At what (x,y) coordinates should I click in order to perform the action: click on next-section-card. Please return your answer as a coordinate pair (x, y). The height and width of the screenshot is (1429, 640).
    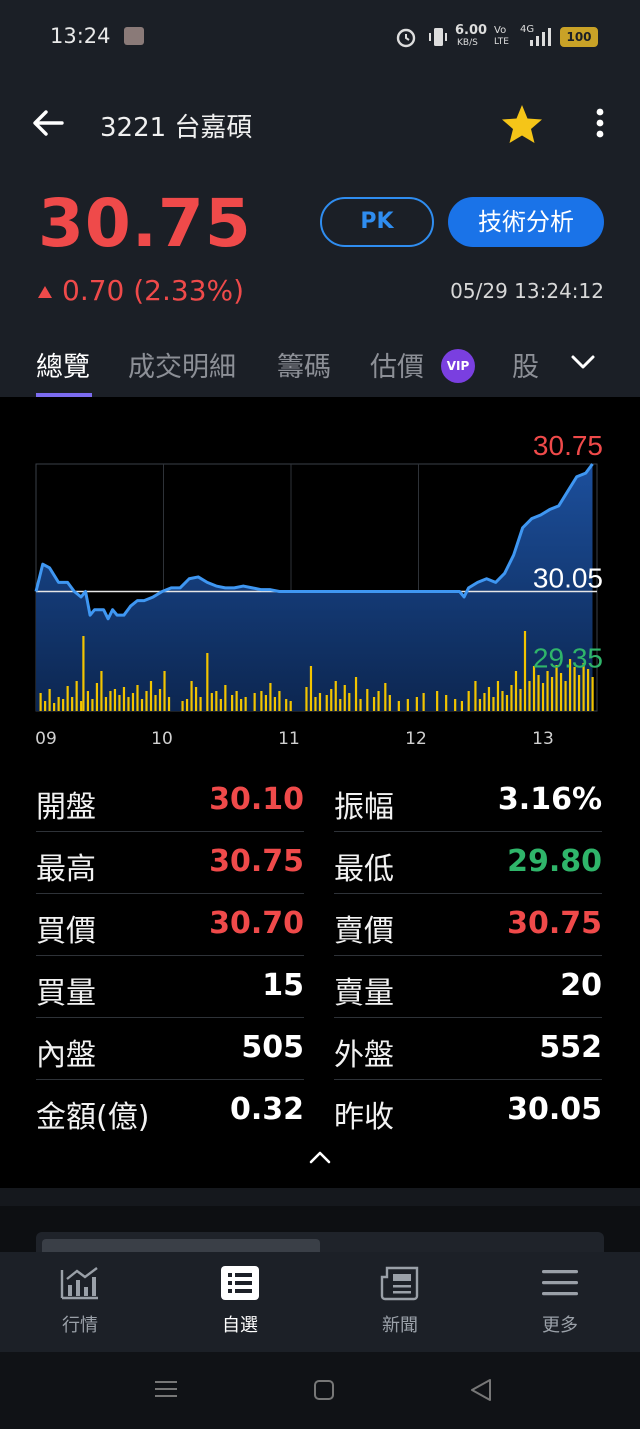
    Looking at the image, I should click on (320, 1229).